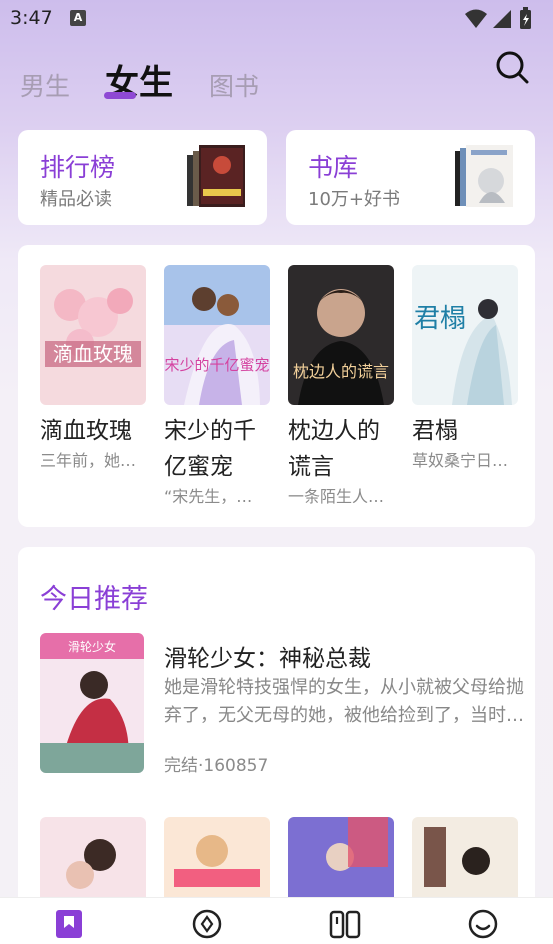  I want to click on recommend-book-title: 滑轮少女：神秘总裁, so click(267, 656).